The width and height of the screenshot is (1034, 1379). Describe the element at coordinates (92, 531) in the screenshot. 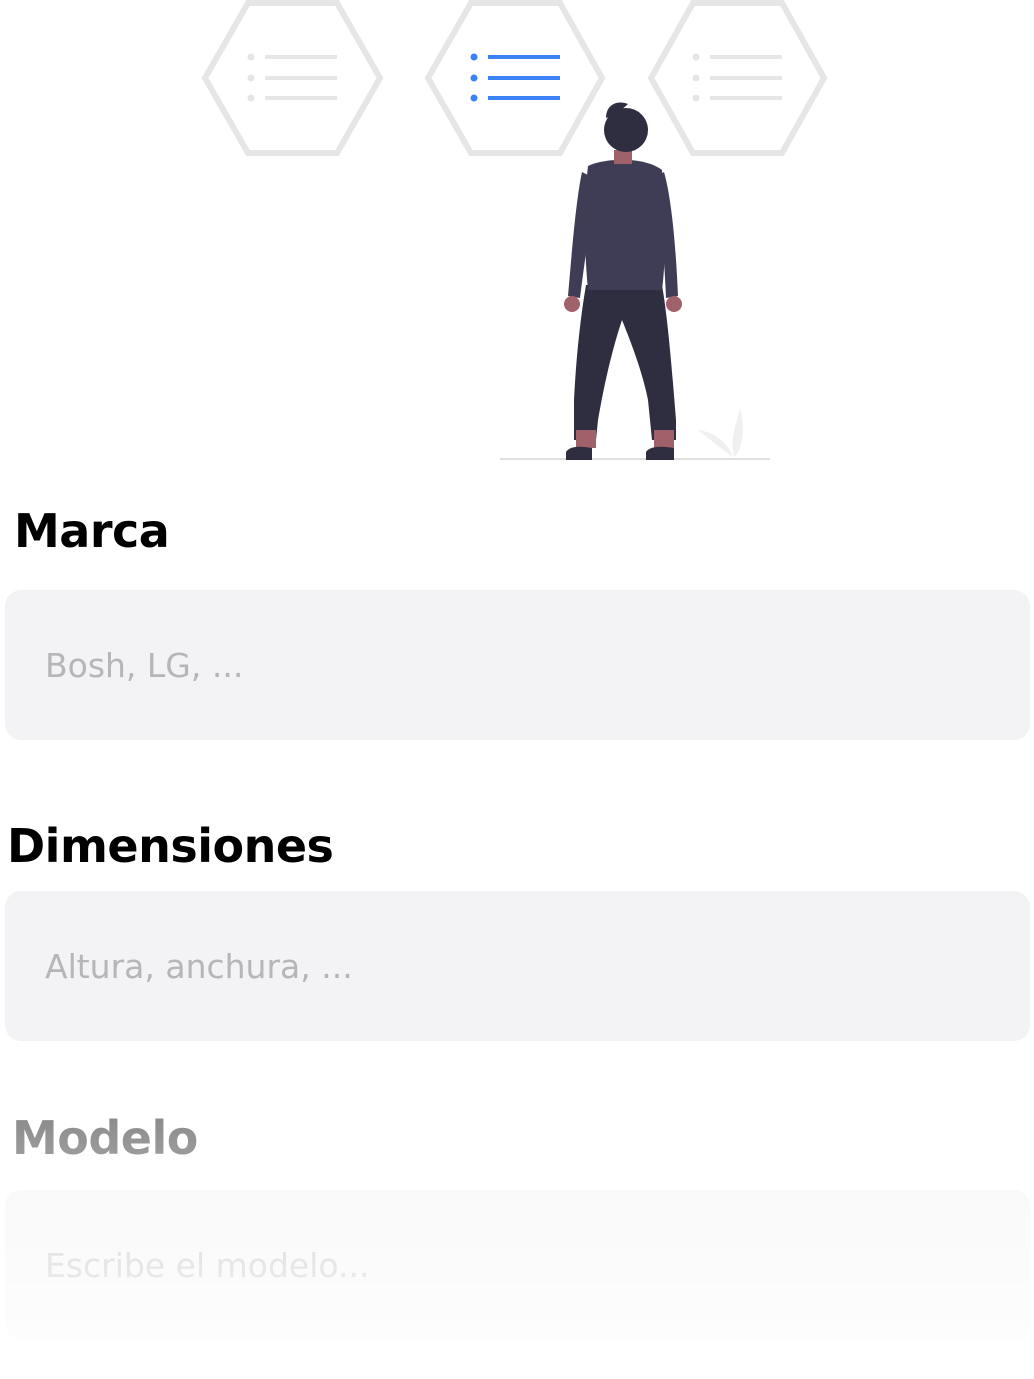

I see `marca-label: Marca` at that location.